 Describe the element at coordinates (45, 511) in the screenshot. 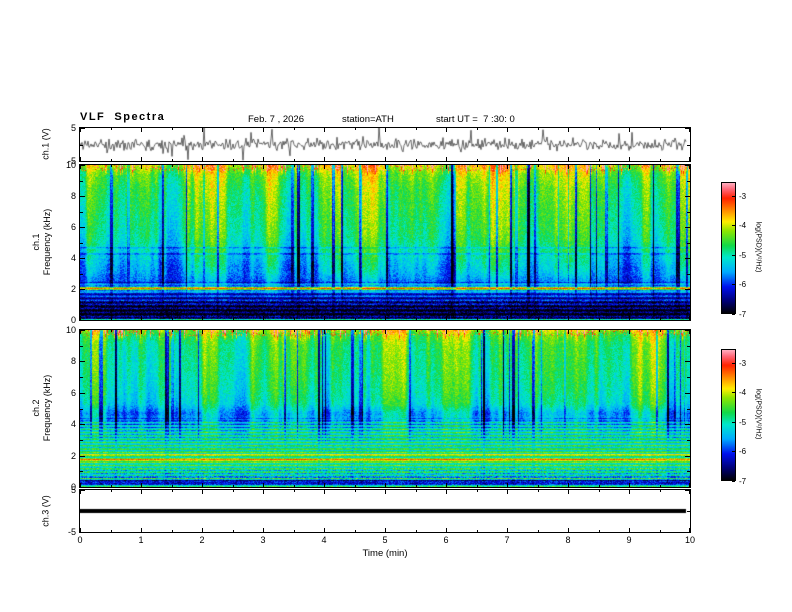

I see `ch3-wave-ylabel: ch.3 (V)` at that location.